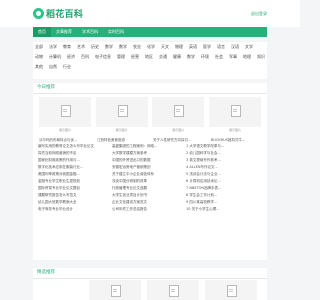  I want to click on article-link: 浅谈中国分税制的改革, so click(149, 181).